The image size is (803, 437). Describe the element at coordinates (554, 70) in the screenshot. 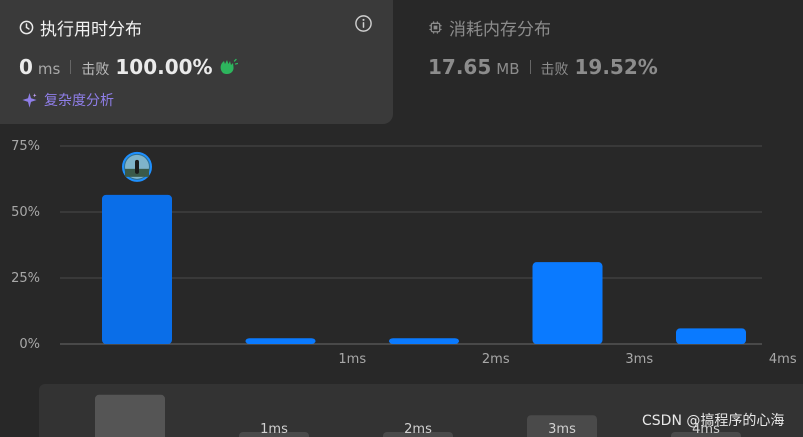

I see `memory-beat-label: 击败` at that location.